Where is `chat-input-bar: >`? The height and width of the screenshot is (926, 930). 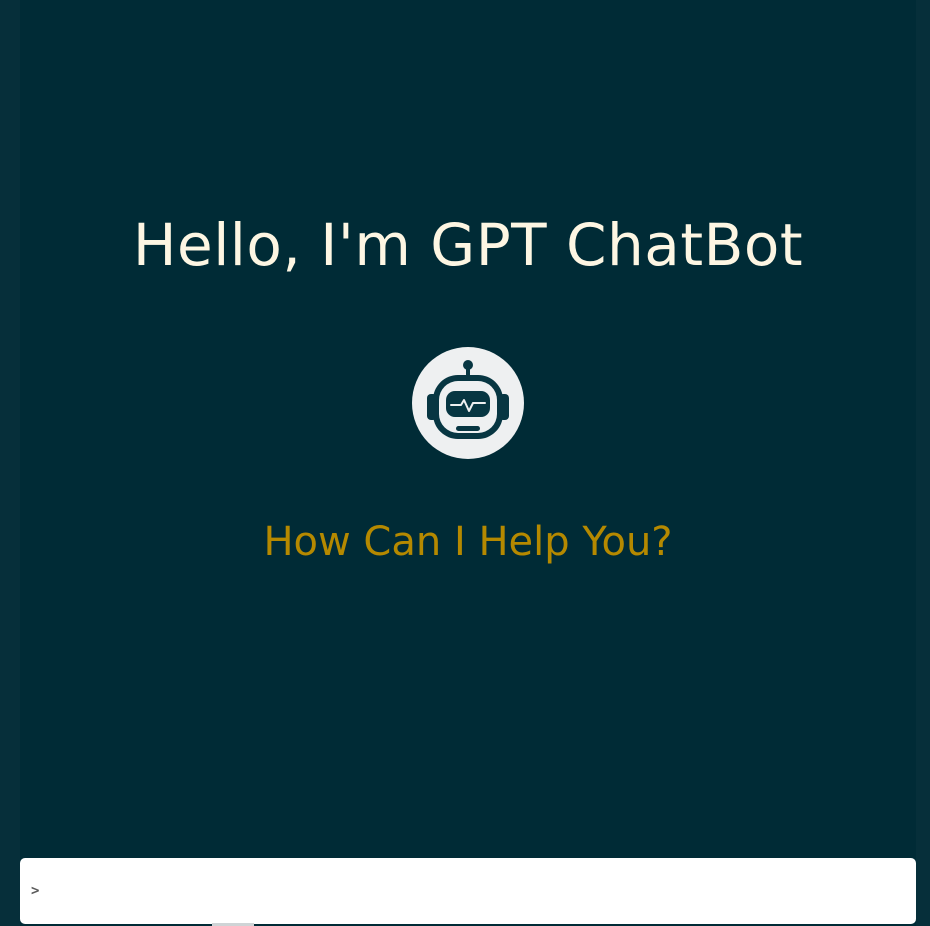
chat-input-bar: > is located at coordinates (468, 891).